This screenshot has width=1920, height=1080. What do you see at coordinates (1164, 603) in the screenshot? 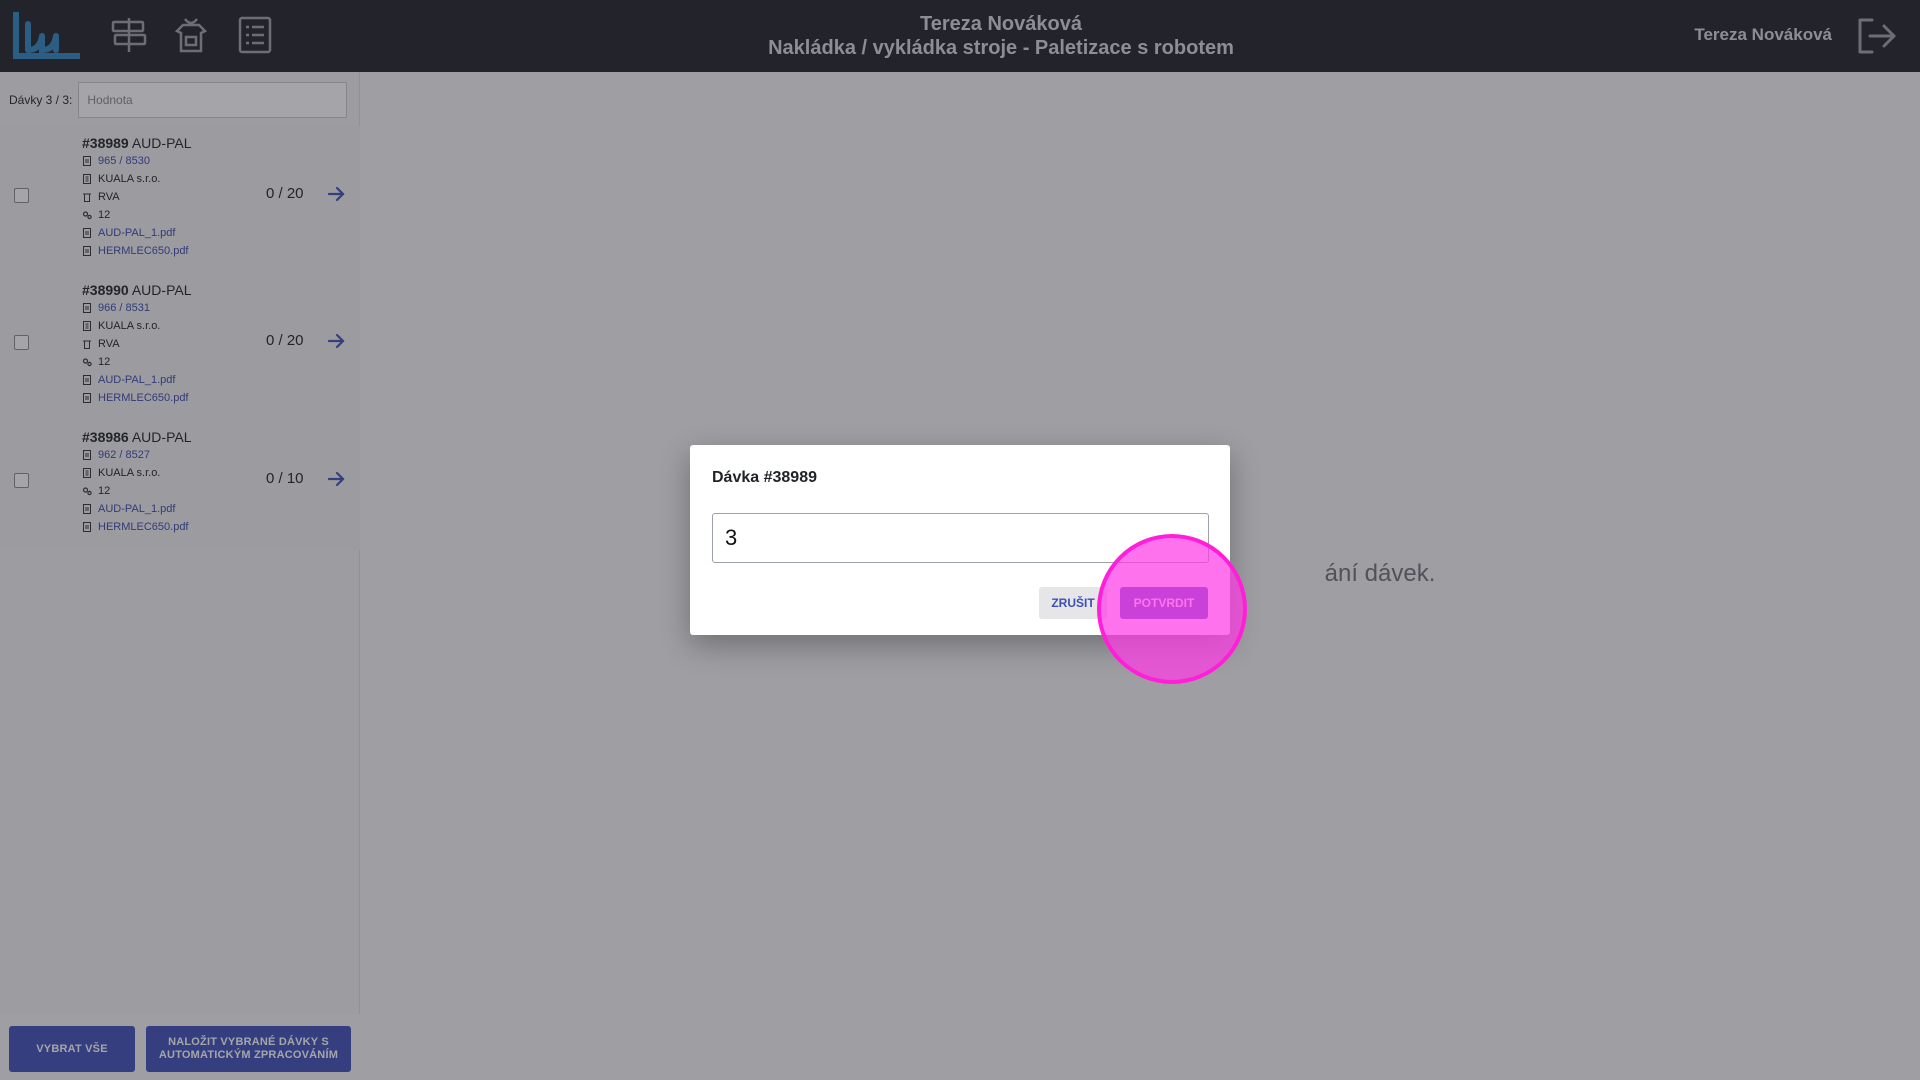
I see `confirm-button: POTVRDIT` at bounding box center [1164, 603].